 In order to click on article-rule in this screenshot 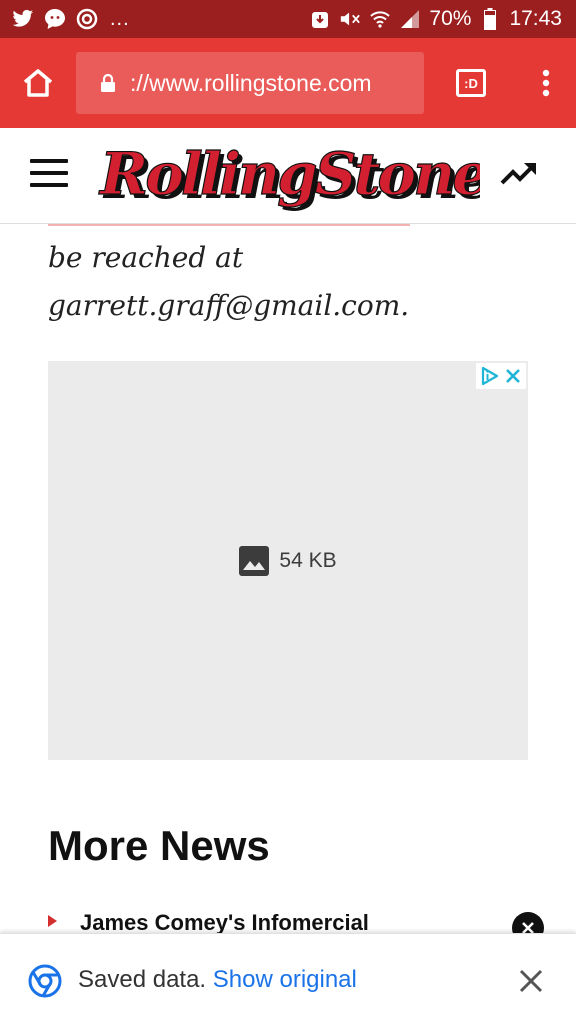, I will do `click(229, 225)`.